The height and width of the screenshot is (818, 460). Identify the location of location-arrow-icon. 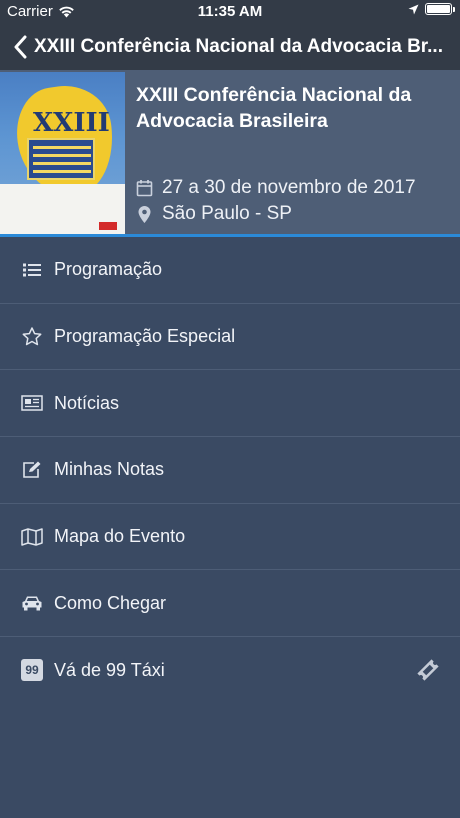
(413, 9).